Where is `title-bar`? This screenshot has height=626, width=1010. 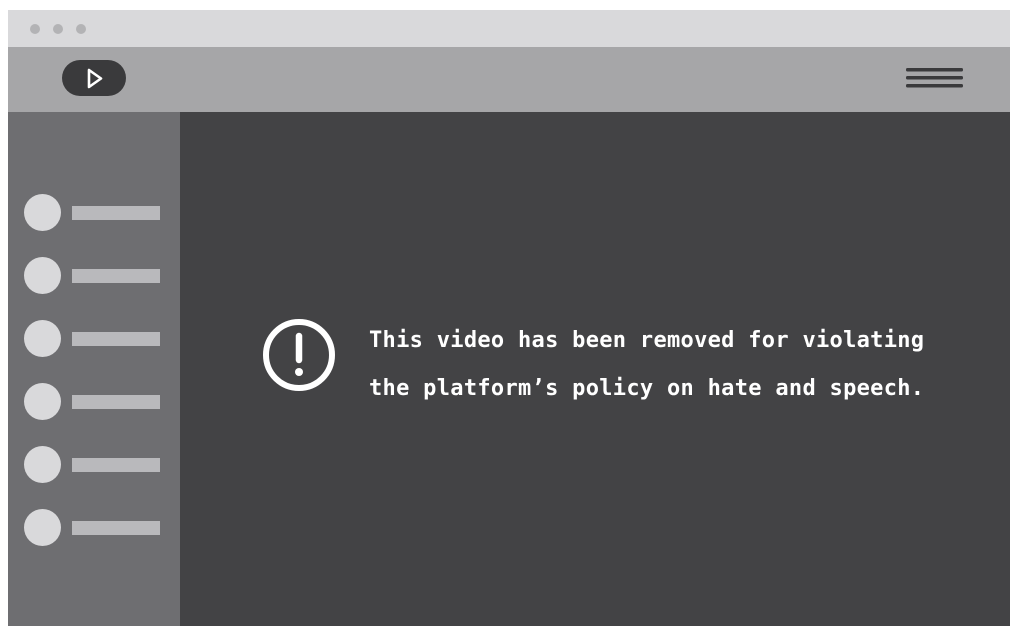 title-bar is located at coordinates (509, 28).